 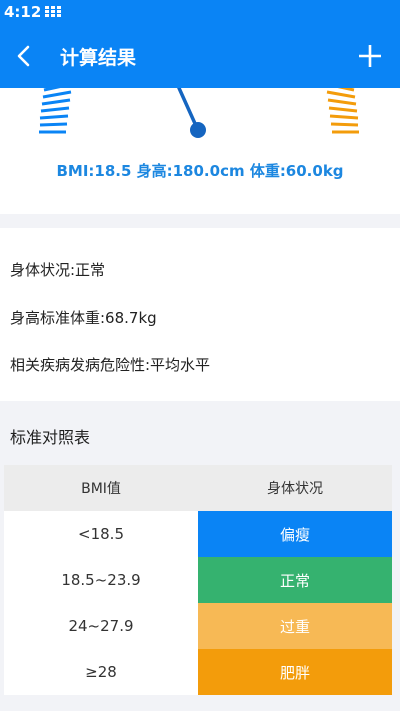 I want to click on standard-weight: 身高标准体重:68.7kg, so click(x=83, y=318).